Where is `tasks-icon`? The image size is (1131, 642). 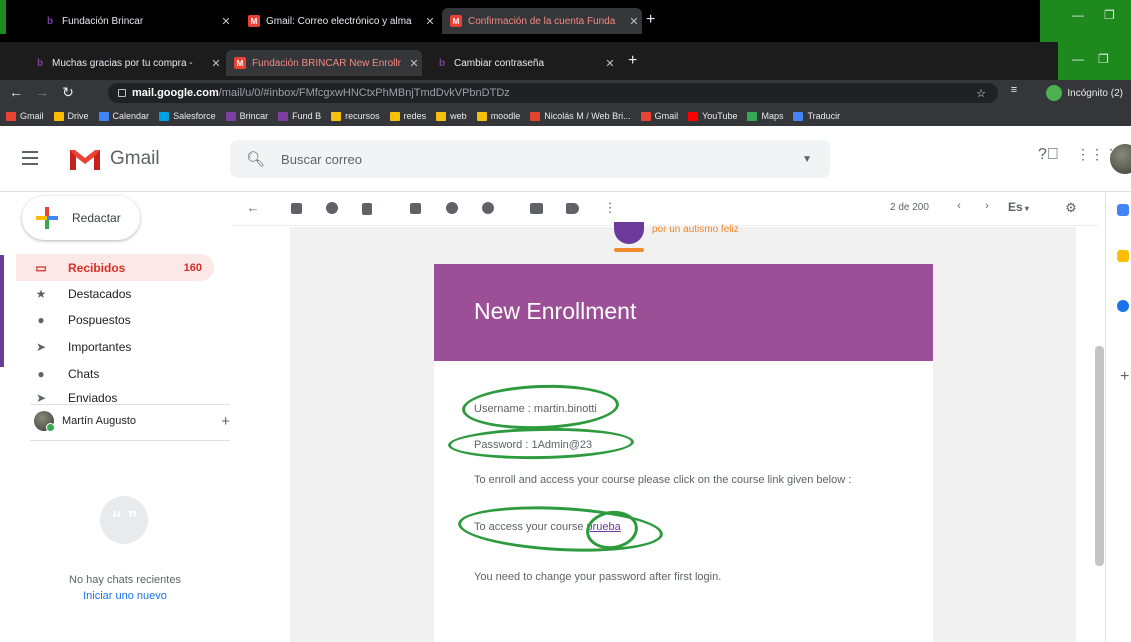 tasks-icon is located at coordinates (1123, 306).